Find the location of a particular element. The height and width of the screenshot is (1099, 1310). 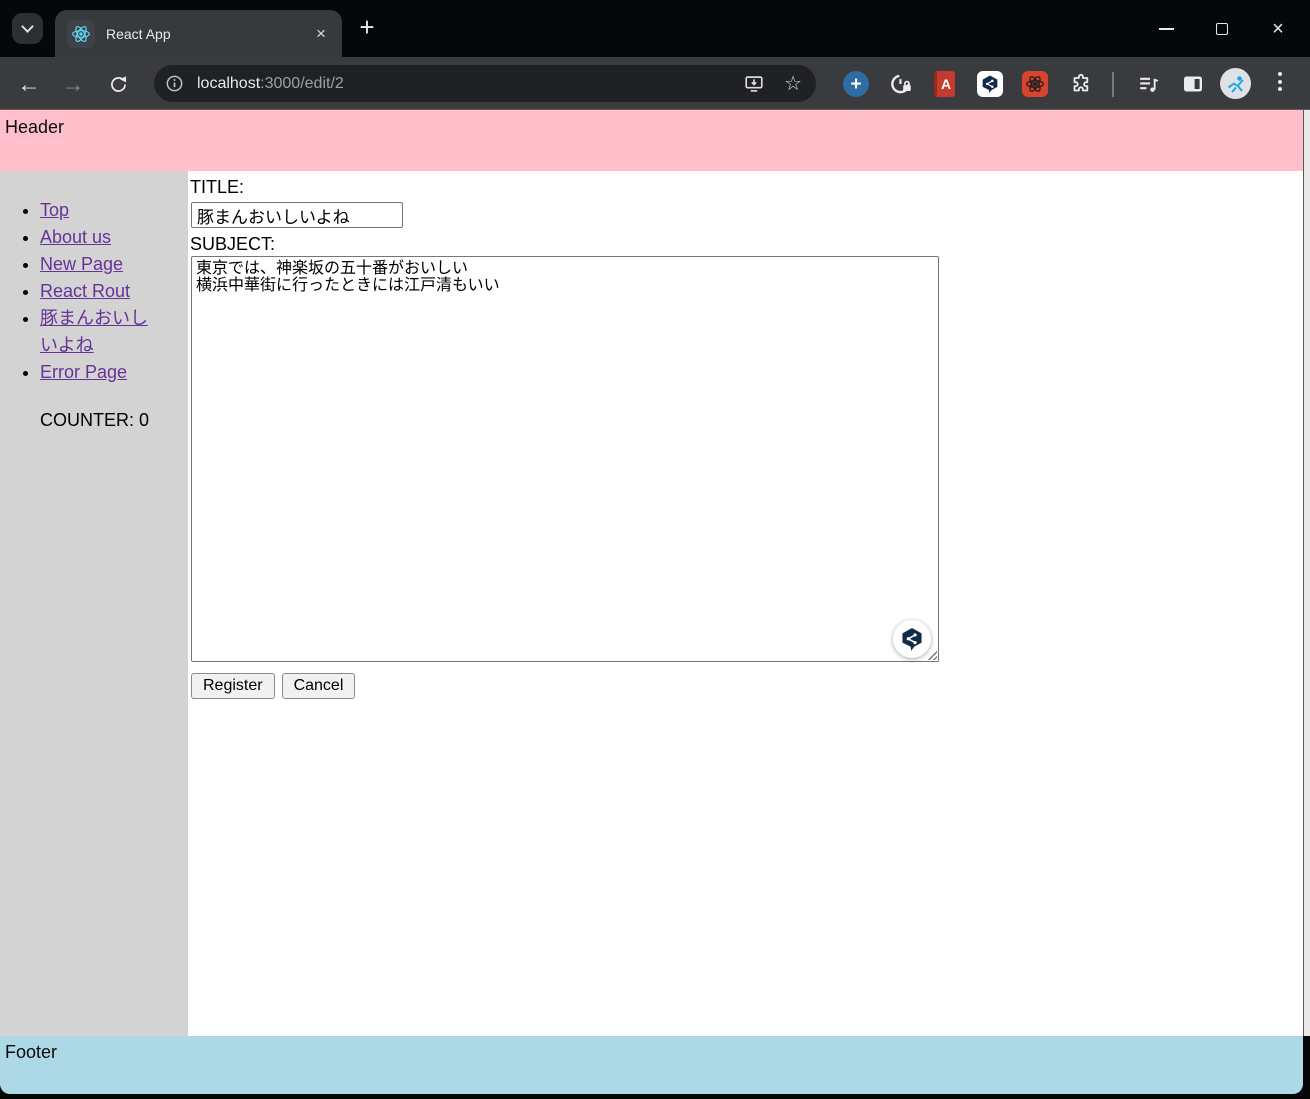

bookmark-star-icon: ☆ is located at coordinates (793, 83).